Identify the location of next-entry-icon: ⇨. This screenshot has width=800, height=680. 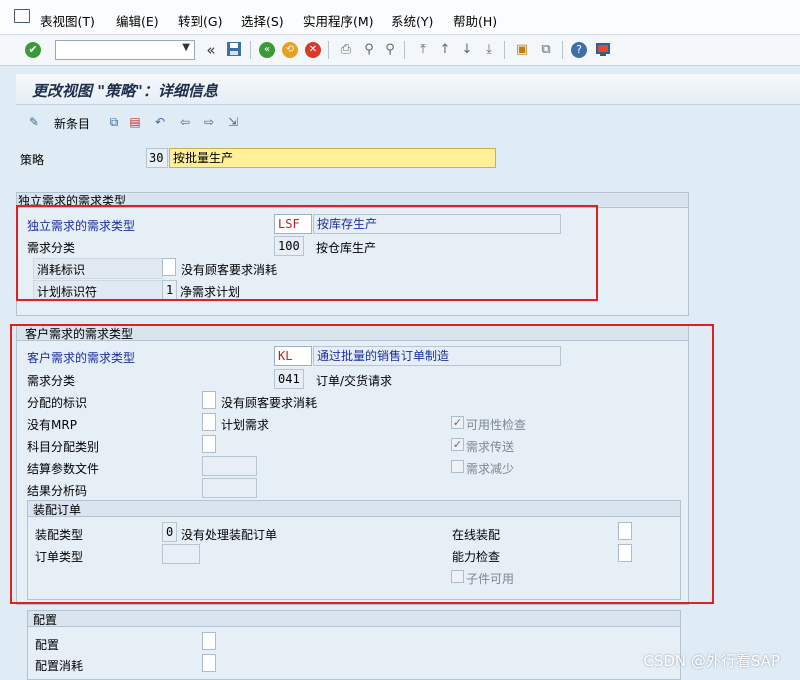
(209, 122).